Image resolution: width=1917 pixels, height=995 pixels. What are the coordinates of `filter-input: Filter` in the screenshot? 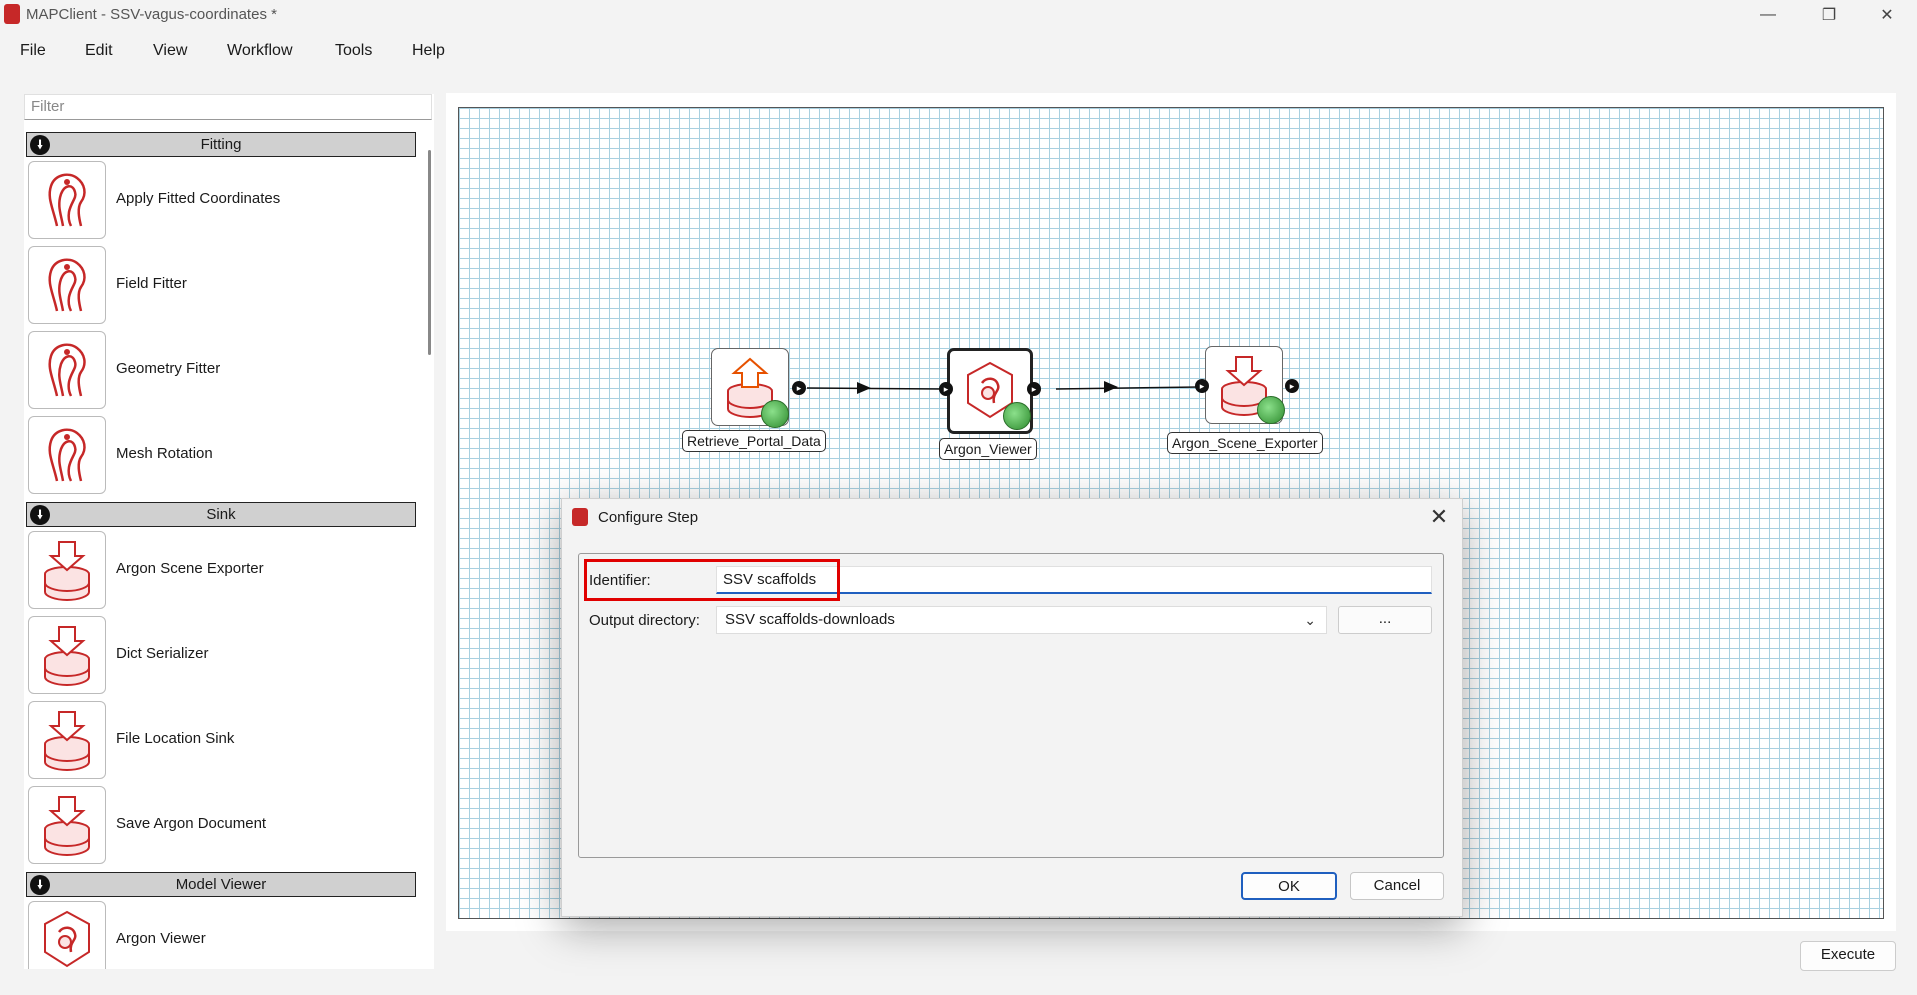 It's located at (228, 107).